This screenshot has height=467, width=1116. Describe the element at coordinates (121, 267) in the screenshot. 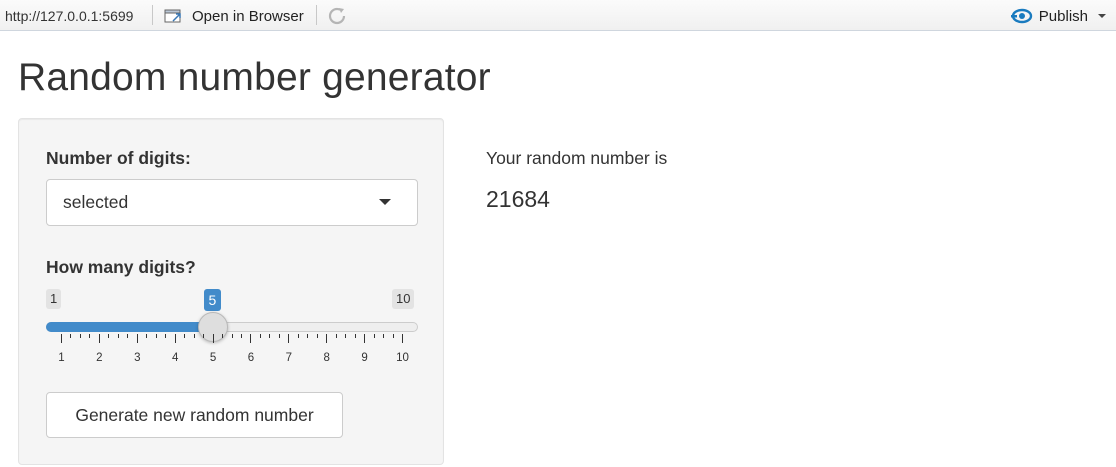

I see `digits-slider-label: How many digits?` at that location.